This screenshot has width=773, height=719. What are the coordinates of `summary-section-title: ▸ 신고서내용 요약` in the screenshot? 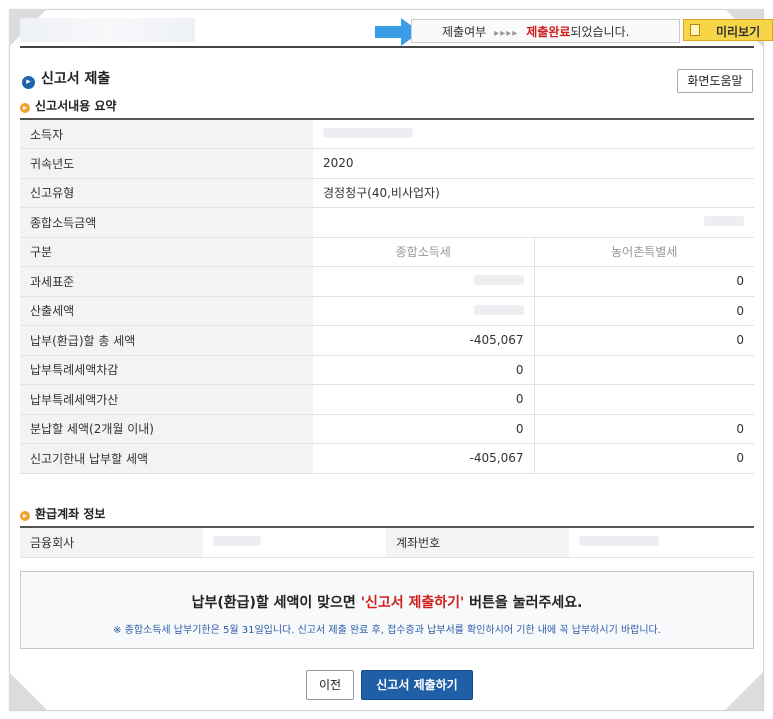 It's located at (68, 105).